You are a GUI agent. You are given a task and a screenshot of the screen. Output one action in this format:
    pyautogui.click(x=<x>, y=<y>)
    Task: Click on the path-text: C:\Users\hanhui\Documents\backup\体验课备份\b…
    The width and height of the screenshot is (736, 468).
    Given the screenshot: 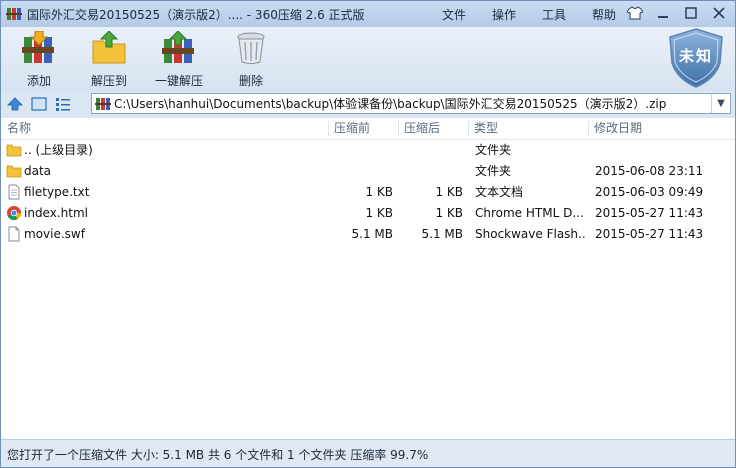 What is the action you would take?
    pyautogui.click(x=390, y=104)
    